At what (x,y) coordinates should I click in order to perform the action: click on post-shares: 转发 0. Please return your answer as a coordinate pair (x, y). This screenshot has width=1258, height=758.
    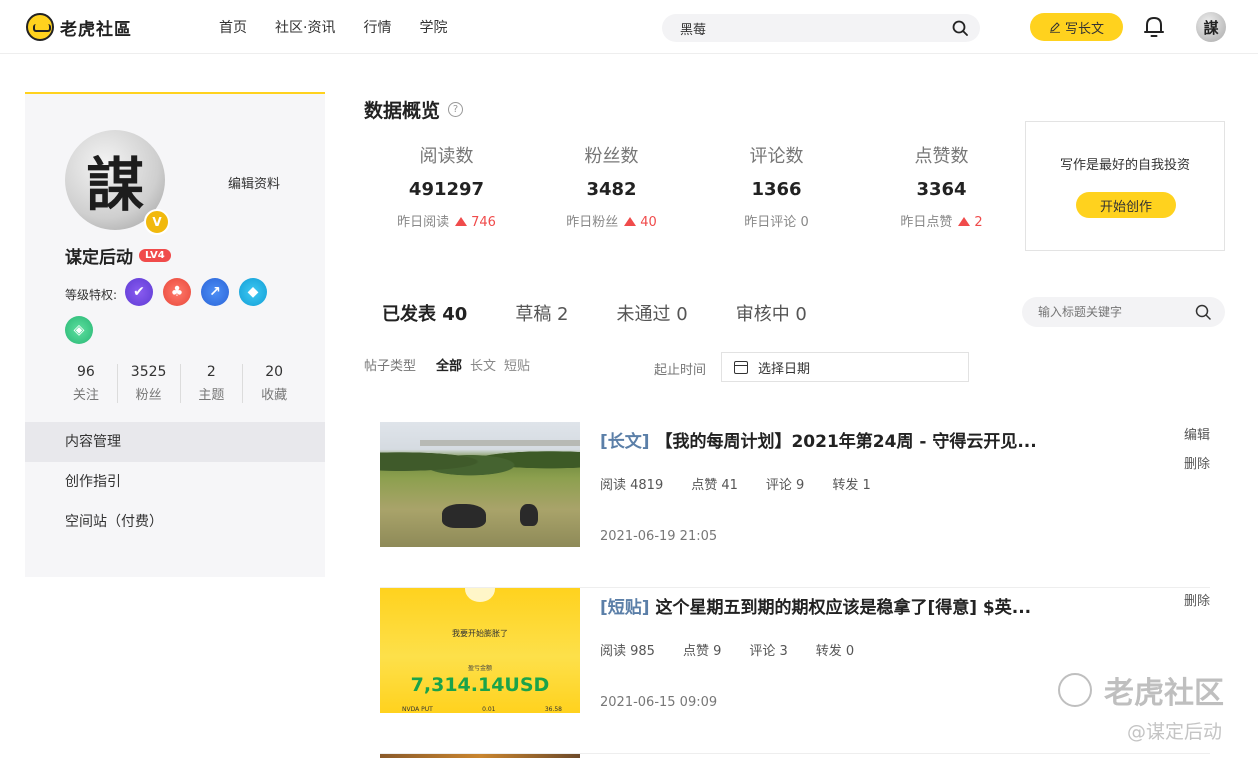
    Looking at the image, I should click on (835, 651).